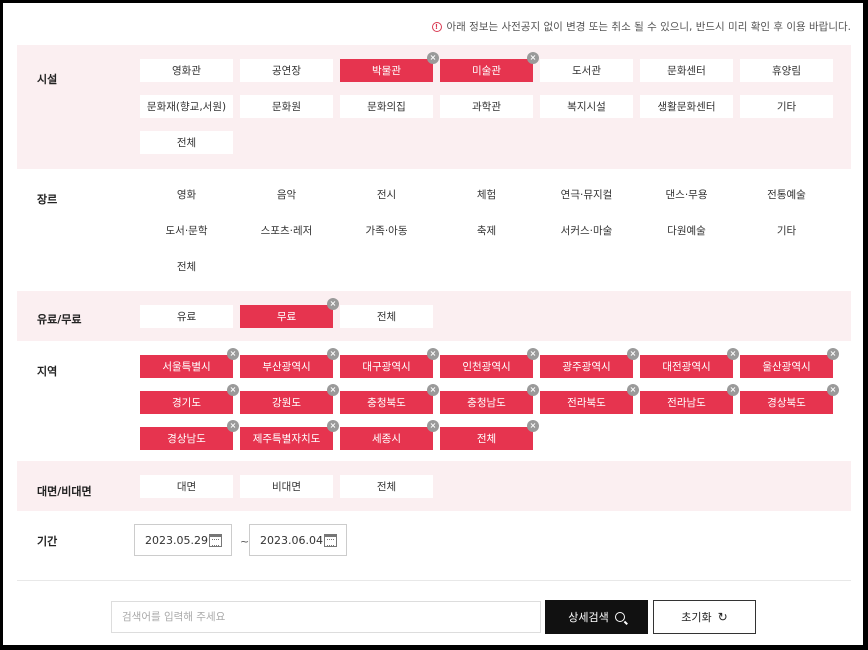  I want to click on region-option: 울산광역시 ×, so click(789, 363).